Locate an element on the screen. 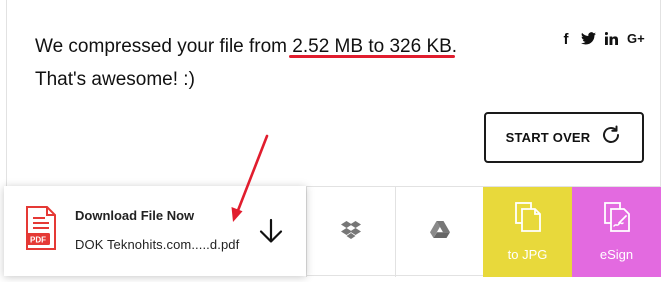  convert-to-jpg-button: to JPG is located at coordinates (527, 232).